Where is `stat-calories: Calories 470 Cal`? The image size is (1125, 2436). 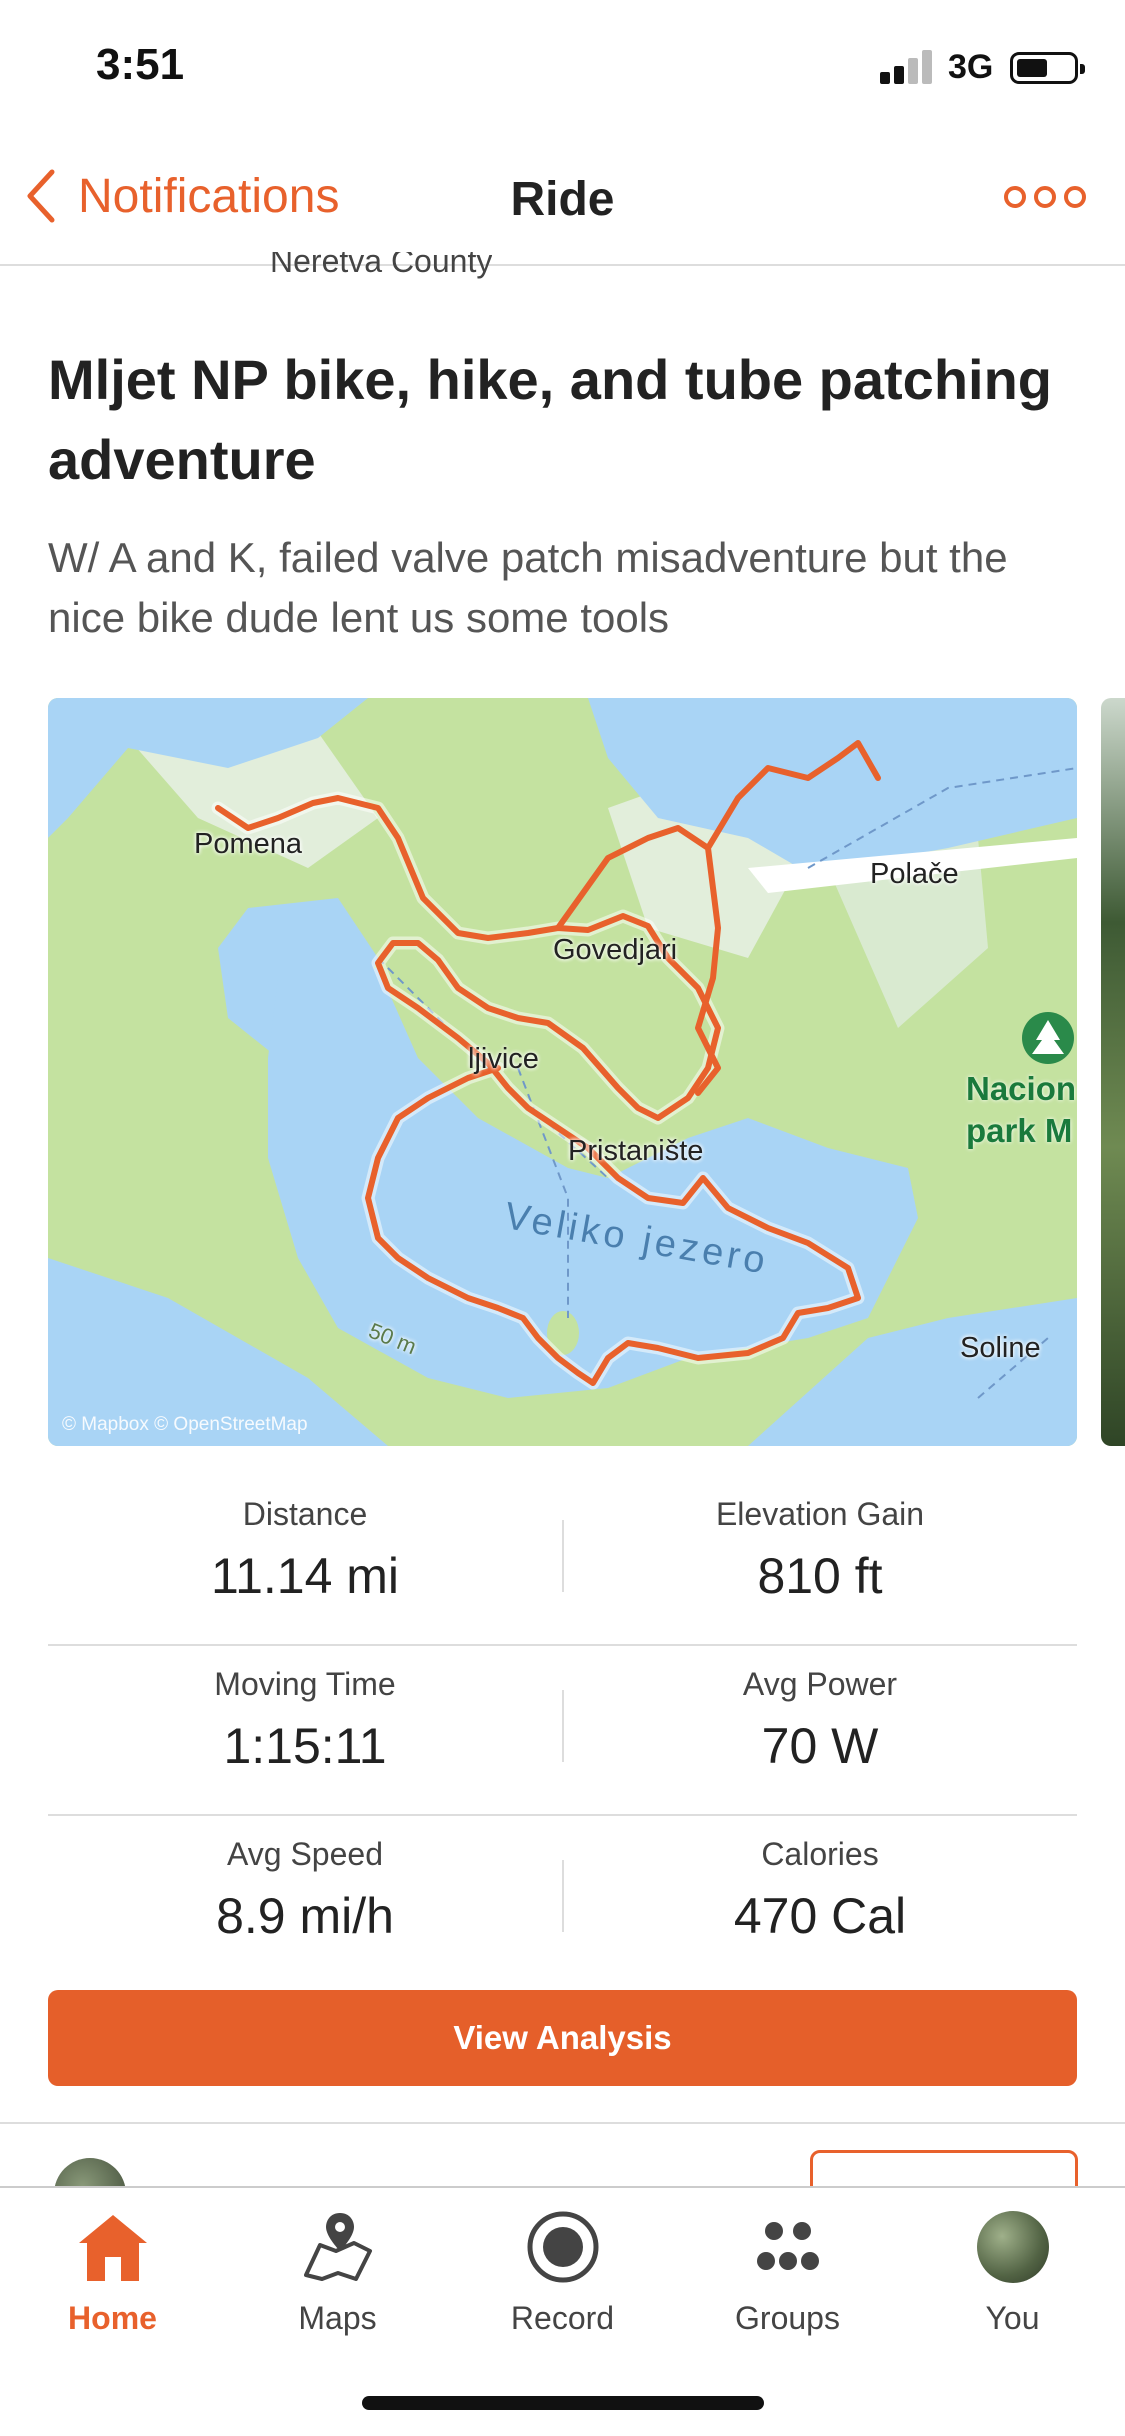 stat-calories: Calories 470 Cal is located at coordinates (820, 1890).